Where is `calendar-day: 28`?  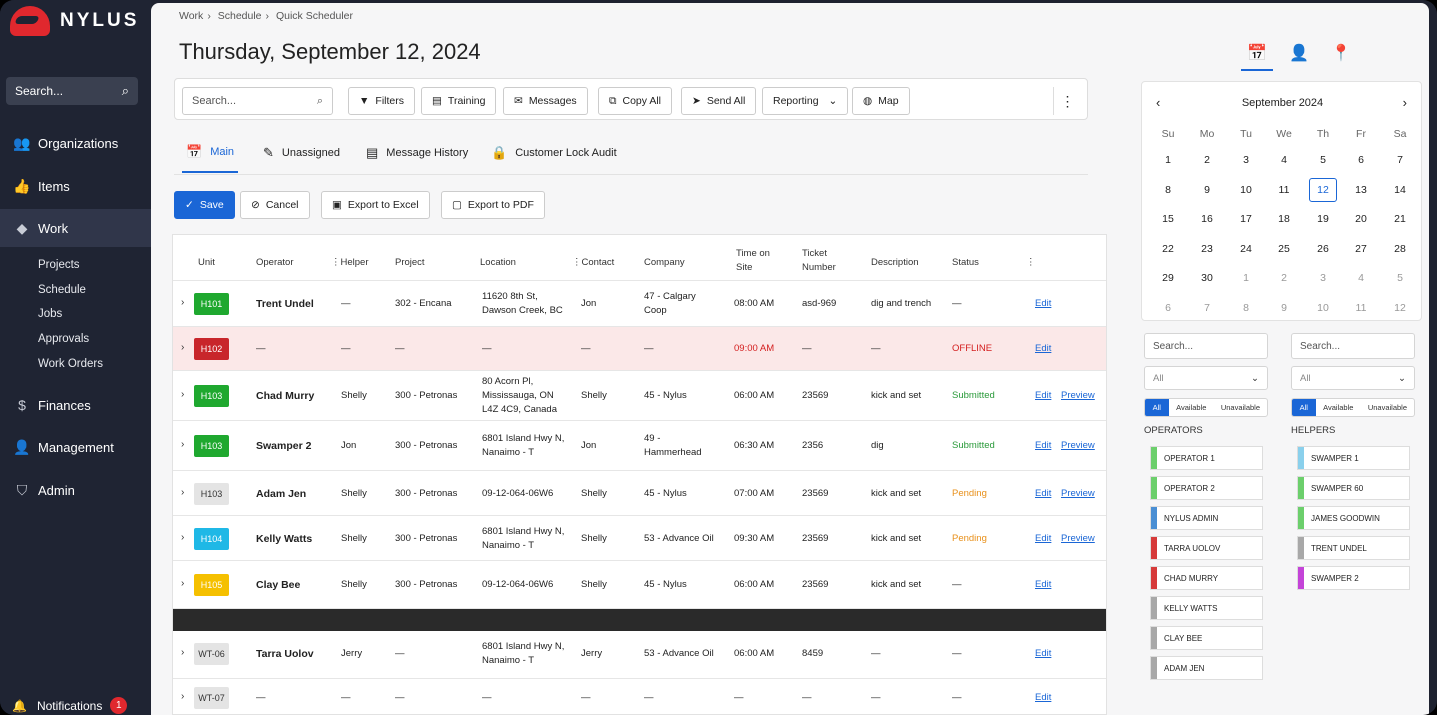
calendar-day: 28 is located at coordinates (1400, 249).